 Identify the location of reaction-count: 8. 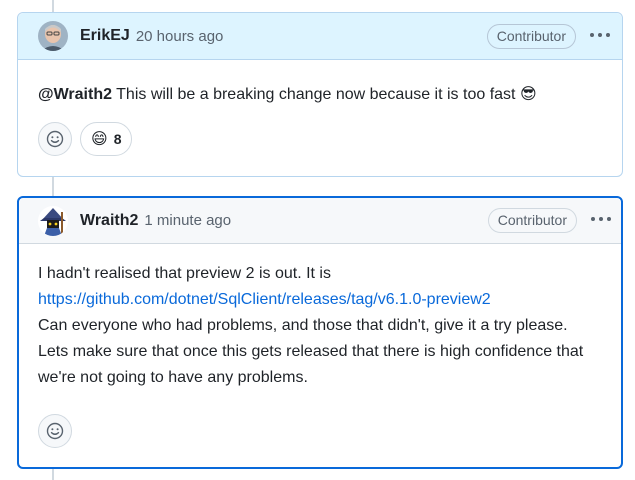
(117, 139).